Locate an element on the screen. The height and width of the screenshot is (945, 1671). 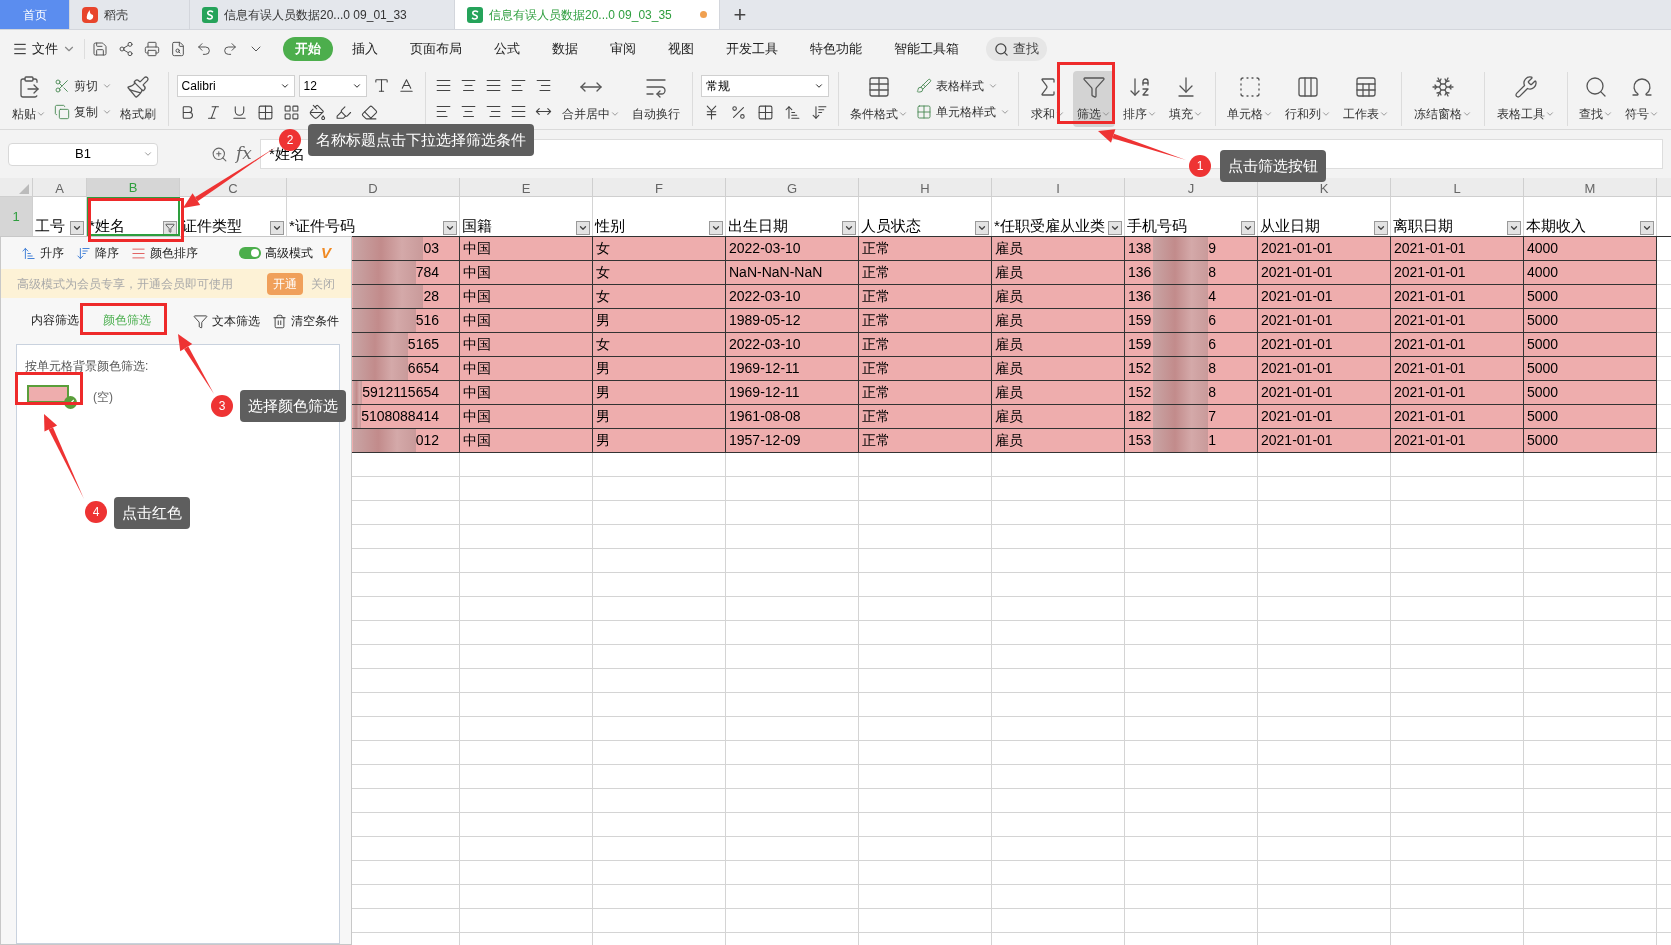
fill-button: 填充 is located at coordinates (1185, 98).